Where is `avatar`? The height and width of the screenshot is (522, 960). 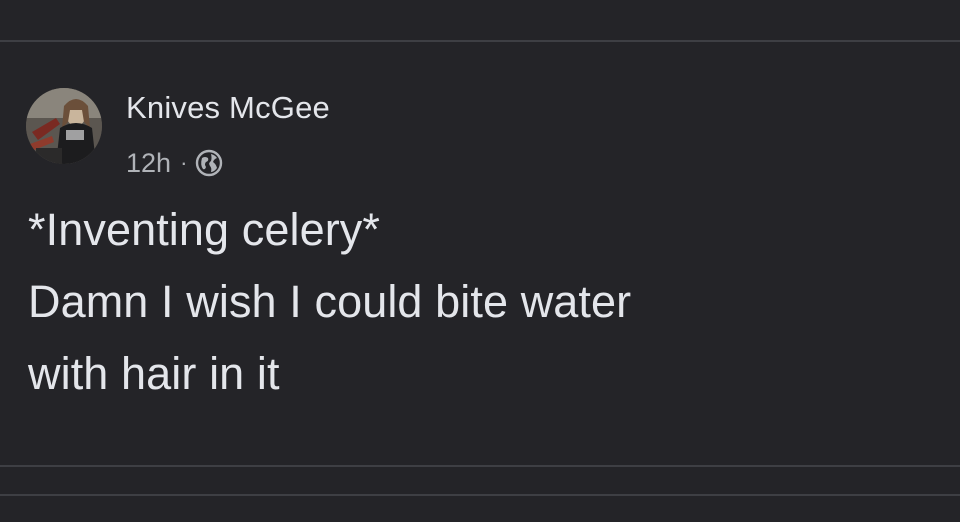 avatar is located at coordinates (64, 126).